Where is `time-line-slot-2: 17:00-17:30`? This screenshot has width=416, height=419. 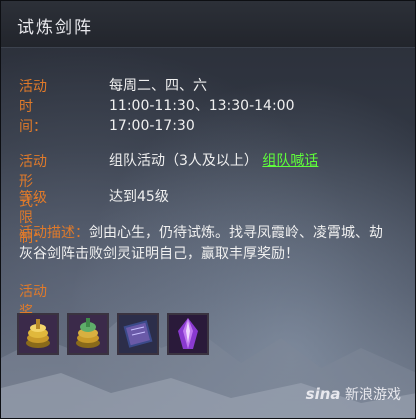
time-line-slot-2: 17:00-17:30 is located at coordinates (152, 126).